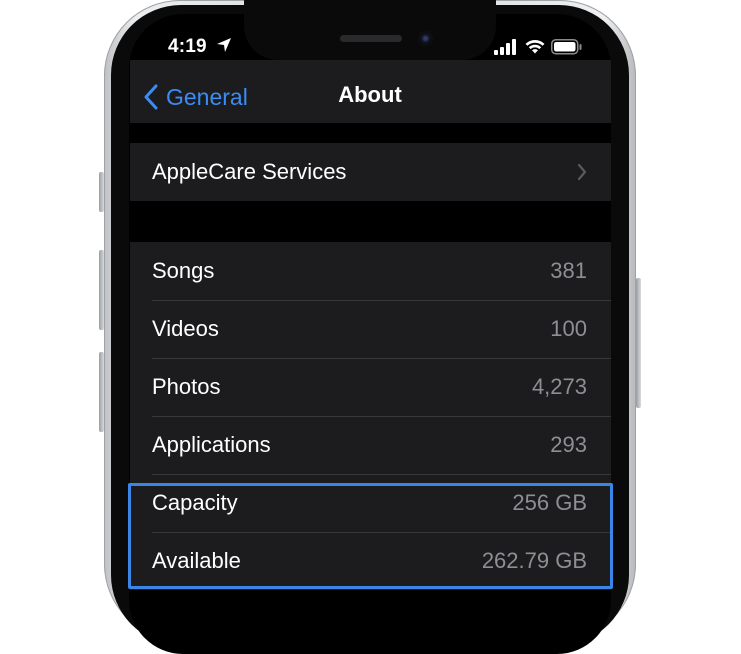  What do you see at coordinates (151, 97) in the screenshot?
I see `chevron-left-icon` at bounding box center [151, 97].